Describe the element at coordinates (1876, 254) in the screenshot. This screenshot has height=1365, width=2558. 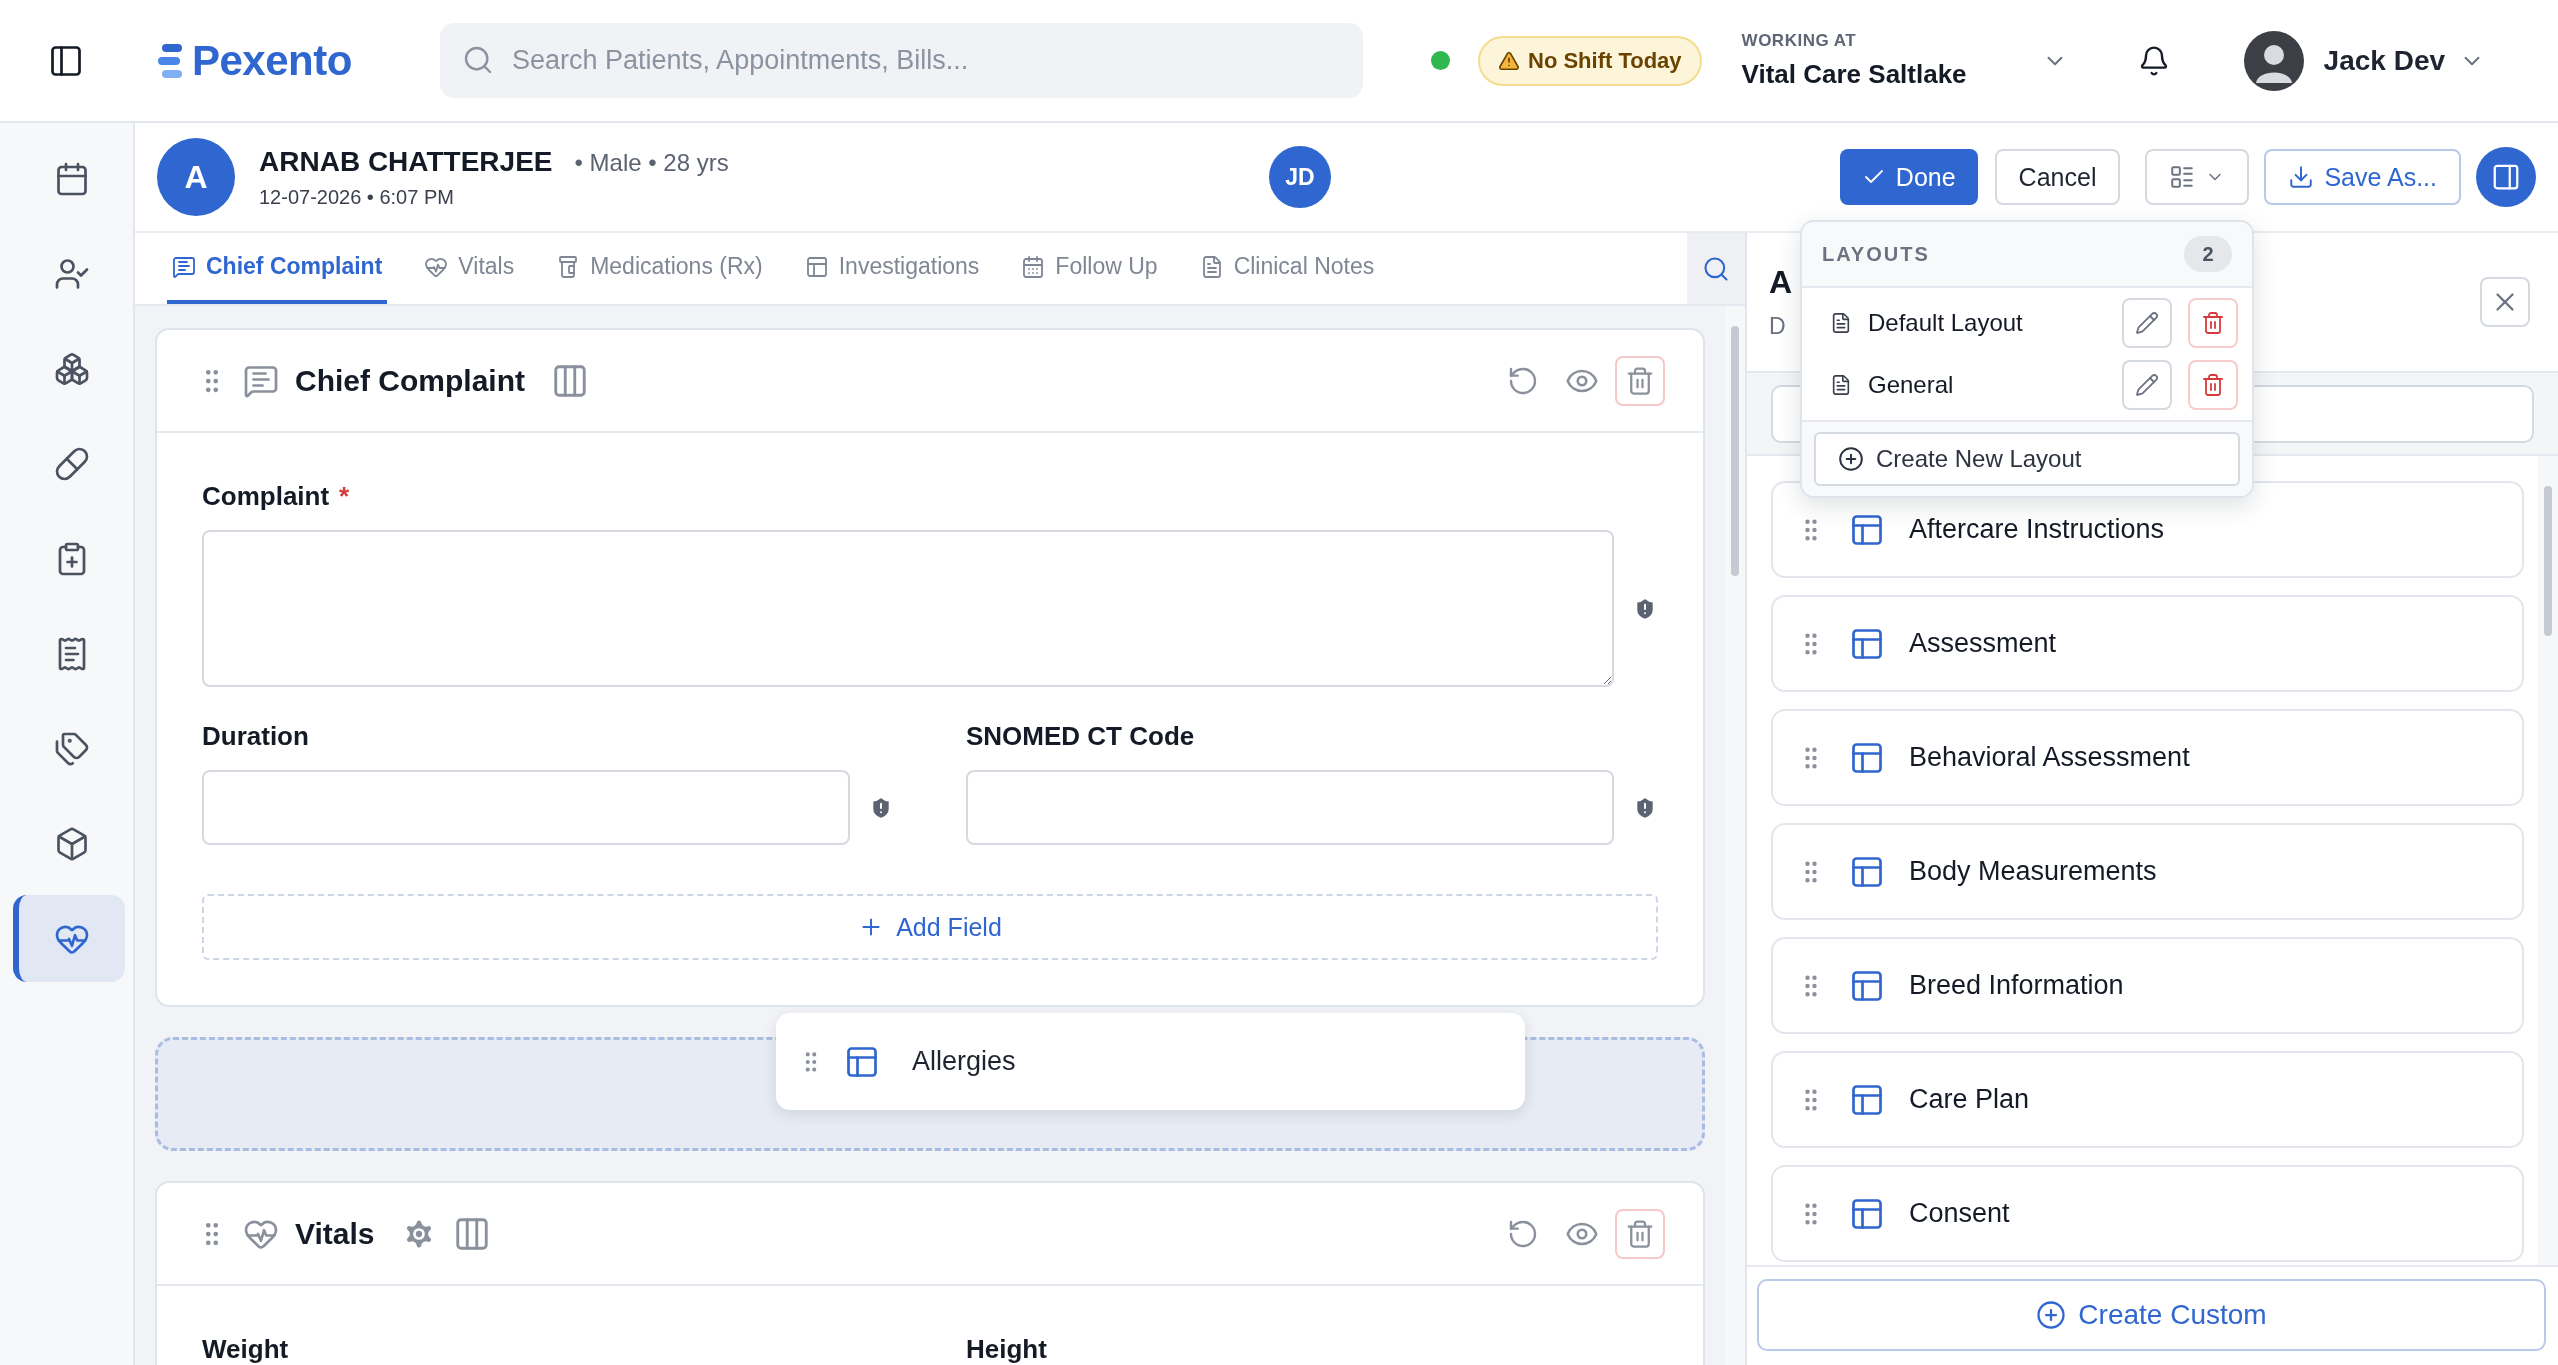
I see `menu-title: LAYOUTS` at that location.